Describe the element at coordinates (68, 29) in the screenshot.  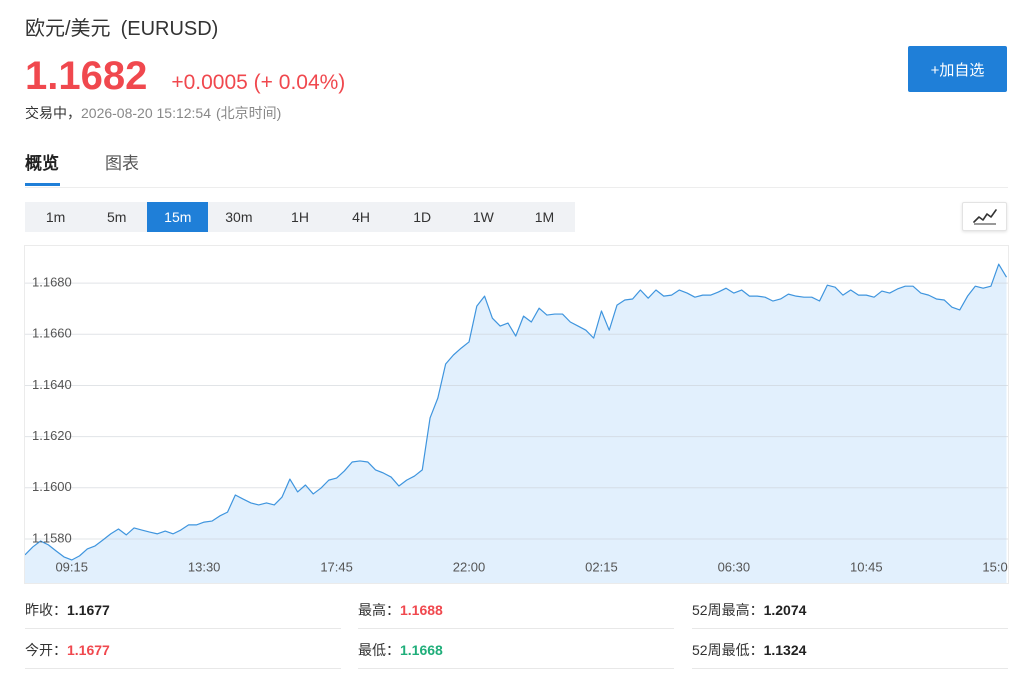
I see `instrument-name: 欧元/美元` at that location.